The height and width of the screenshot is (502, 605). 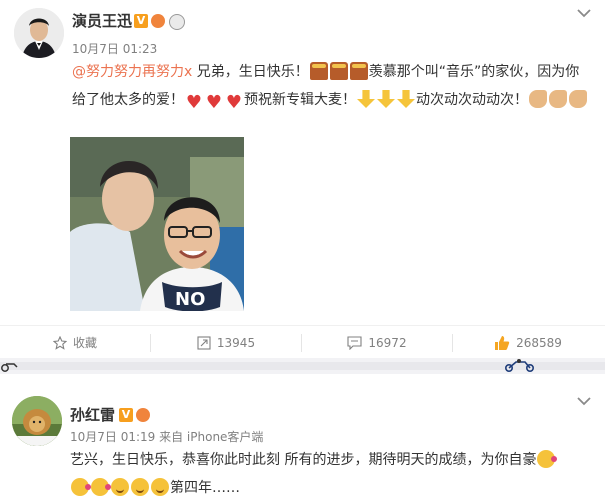 I want to click on like-icon, so click(x=502, y=342).